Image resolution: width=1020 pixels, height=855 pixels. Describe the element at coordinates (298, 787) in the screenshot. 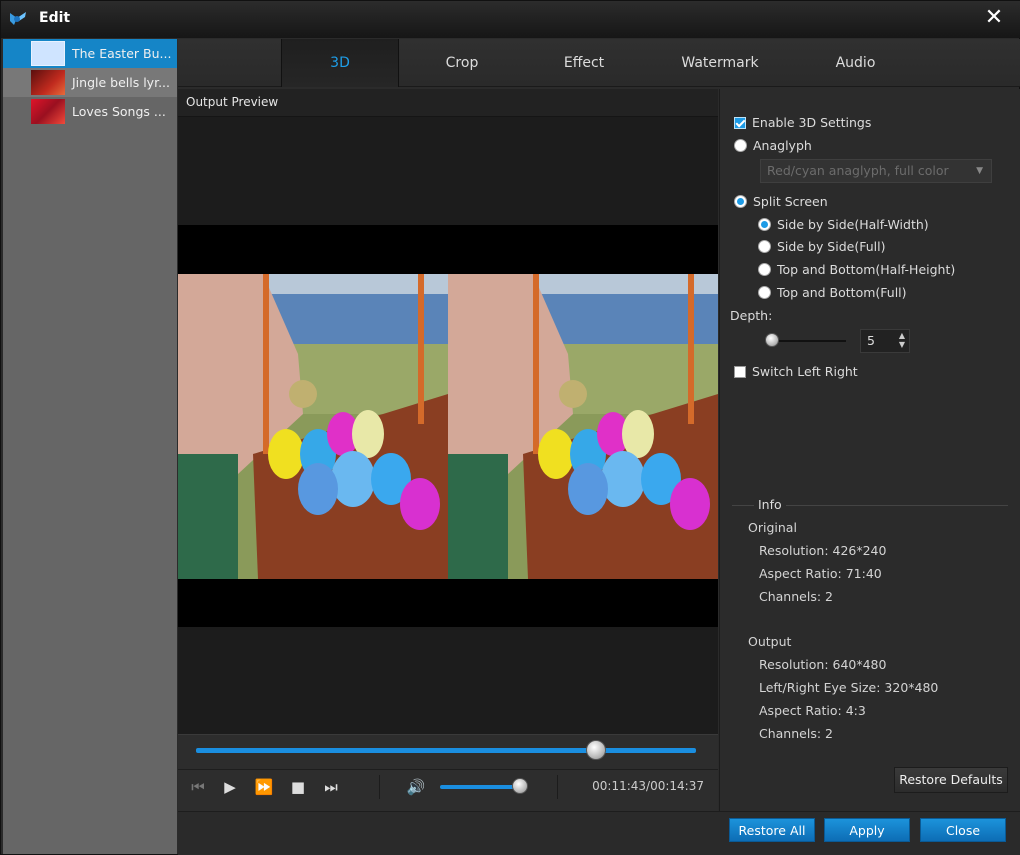

I see `stop-icon: ■` at that location.